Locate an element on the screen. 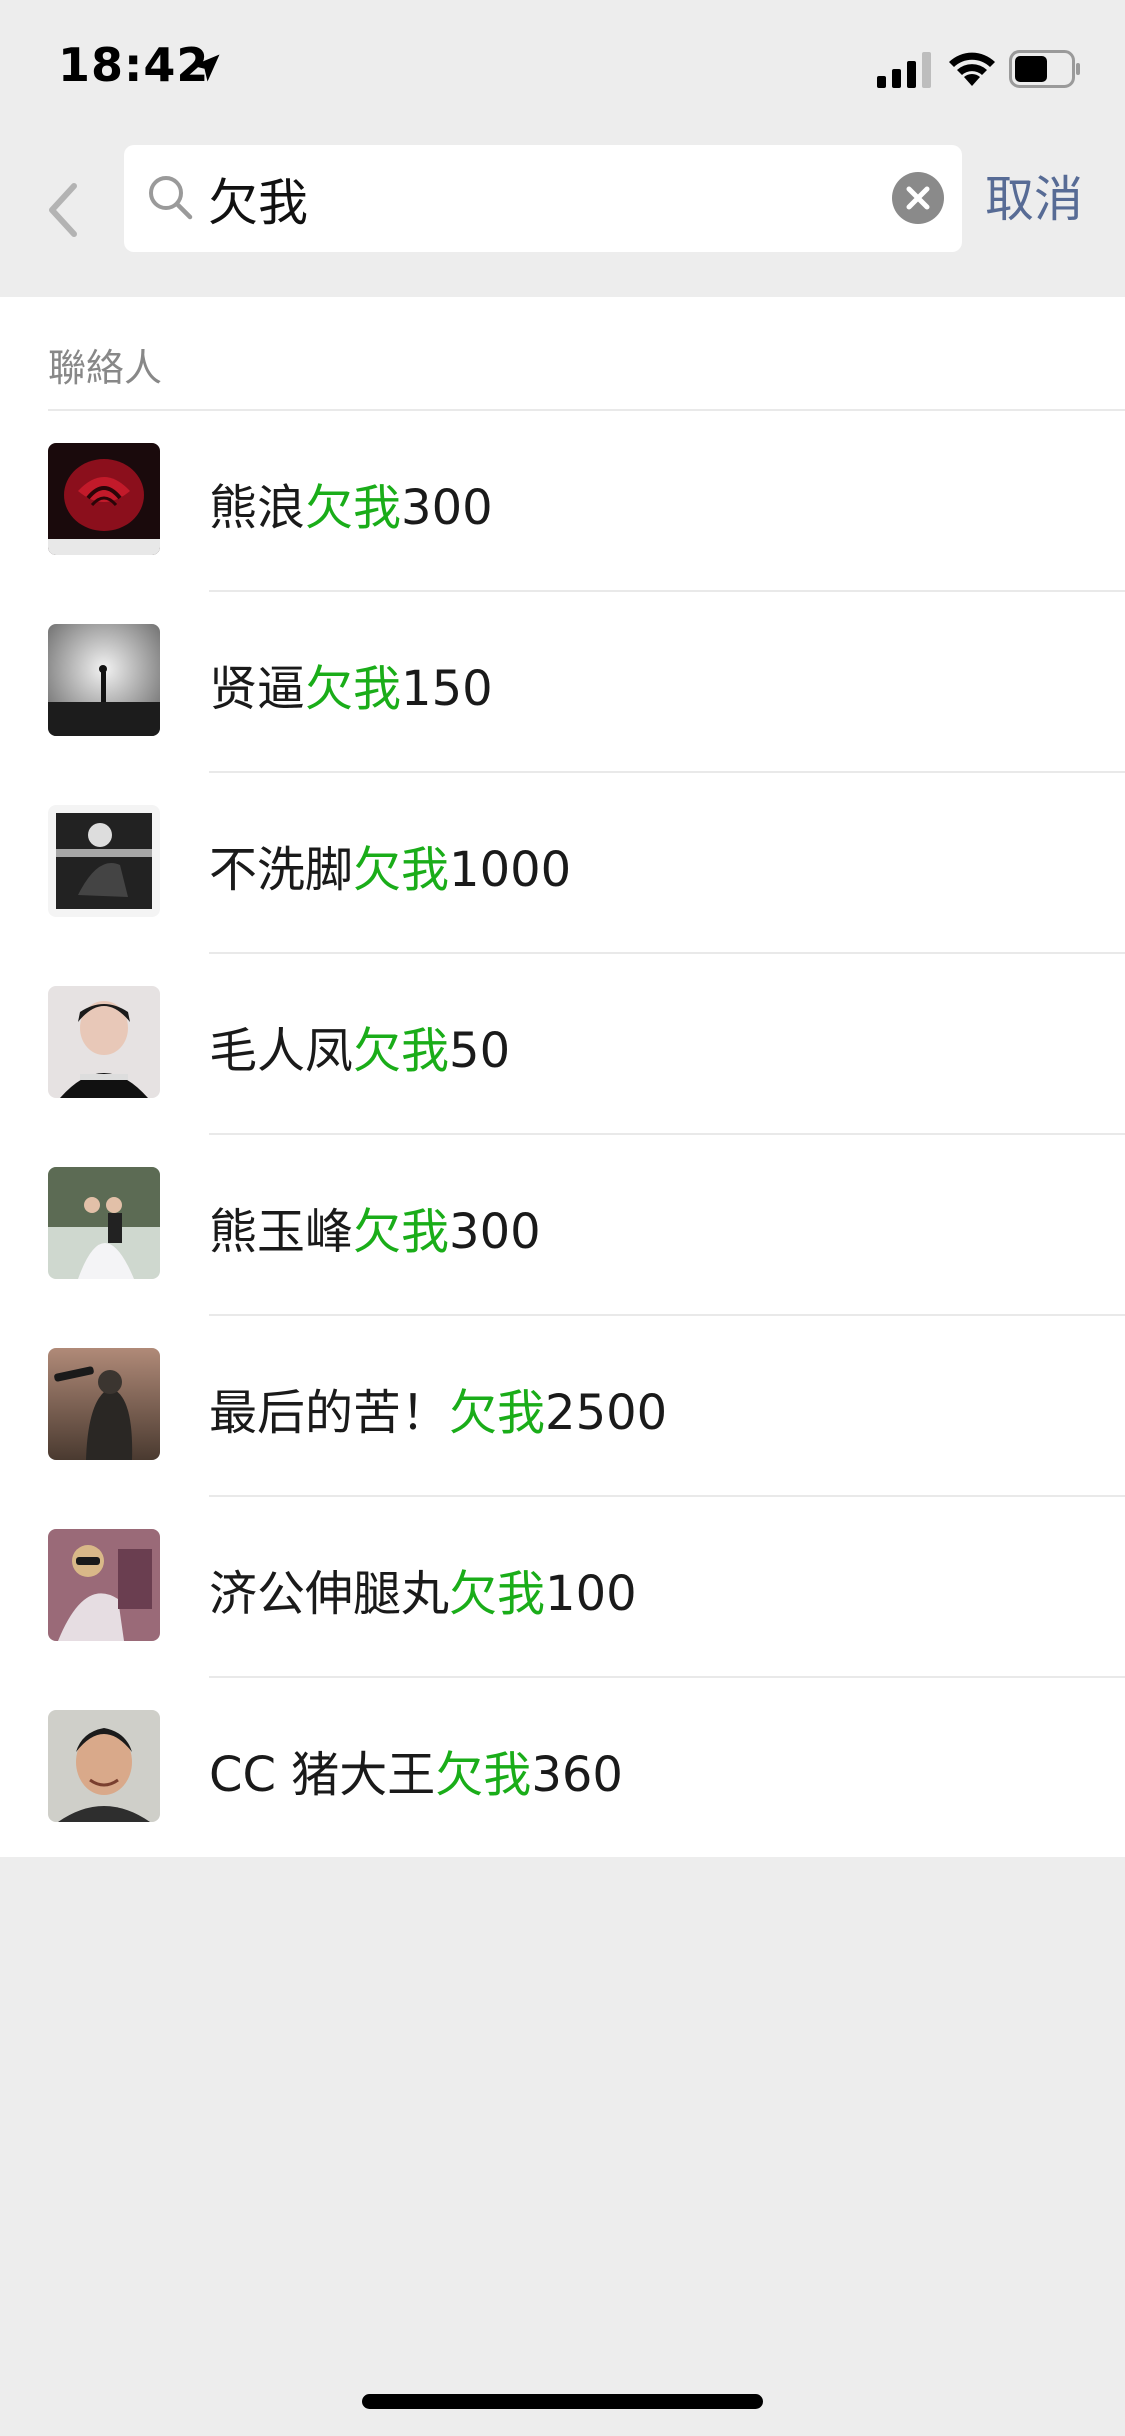 The image size is (1125, 2436). contact-name: 最后的苦！欠我2500 is located at coordinates (438, 1413).